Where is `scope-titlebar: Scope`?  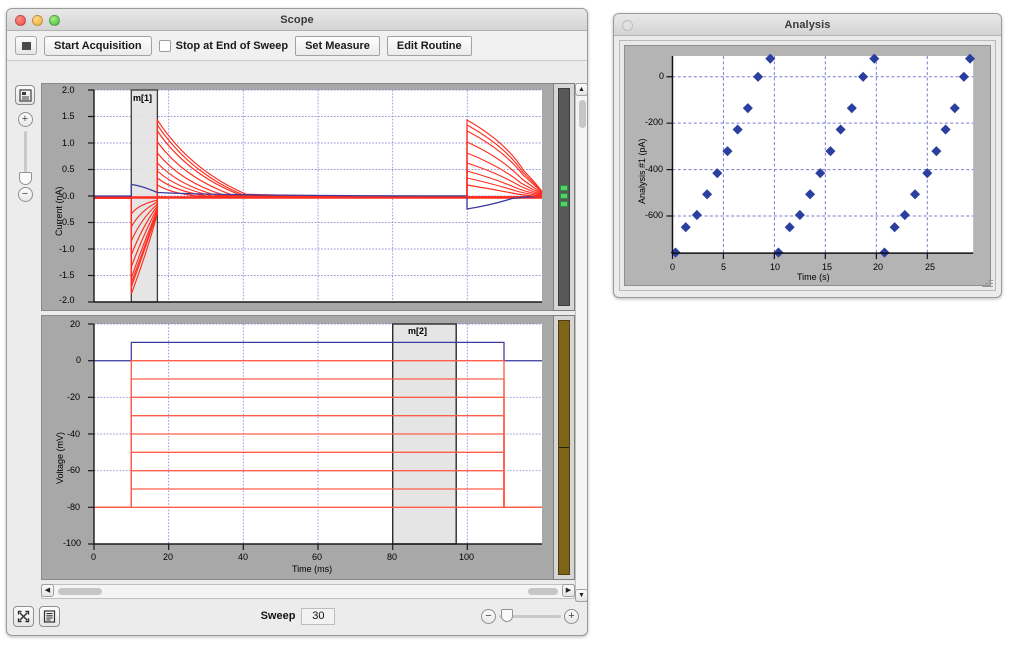 scope-titlebar: Scope is located at coordinates (297, 20).